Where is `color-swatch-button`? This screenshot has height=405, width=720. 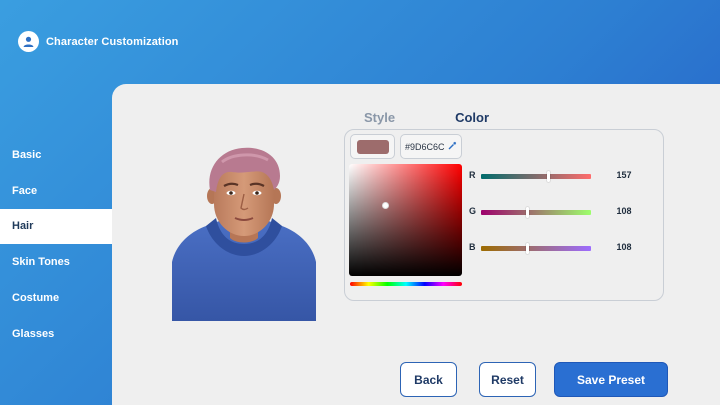
color-swatch-button is located at coordinates (372, 146).